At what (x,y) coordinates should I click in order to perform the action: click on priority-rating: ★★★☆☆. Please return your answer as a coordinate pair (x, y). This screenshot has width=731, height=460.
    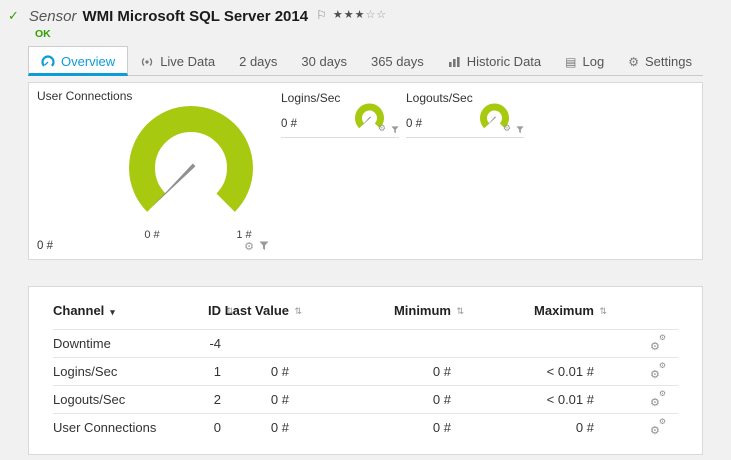
    Looking at the image, I should click on (360, 14).